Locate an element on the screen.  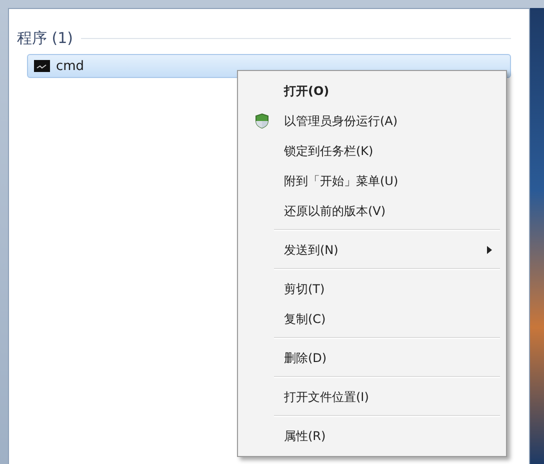
menu-item: 以管理员身份运行(A) is located at coordinates (372, 121).